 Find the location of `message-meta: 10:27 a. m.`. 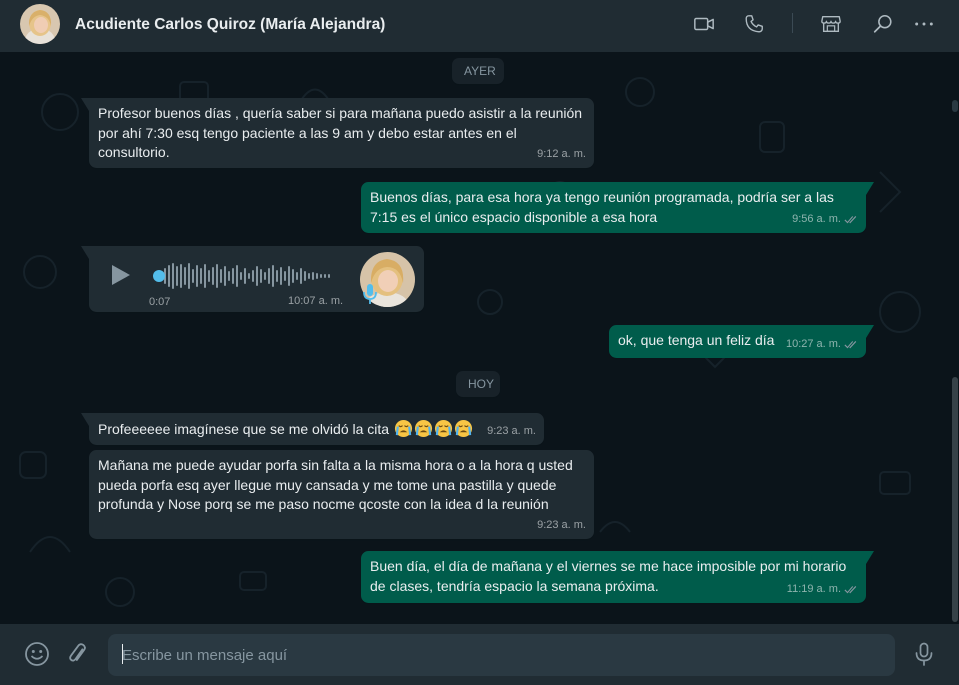

message-meta: 10:27 a. m. is located at coordinates (822, 345).